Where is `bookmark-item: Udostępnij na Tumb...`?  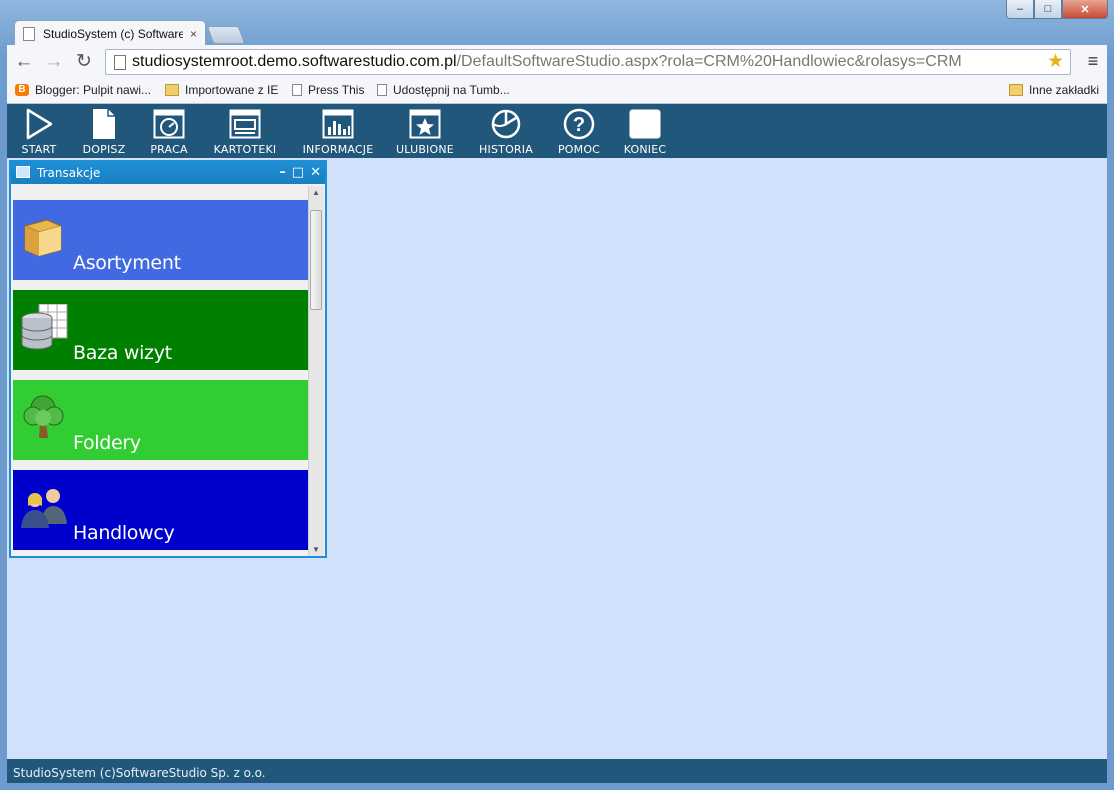 bookmark-item: Udostępnij na Tumb... is located at coordinates (443, 90).